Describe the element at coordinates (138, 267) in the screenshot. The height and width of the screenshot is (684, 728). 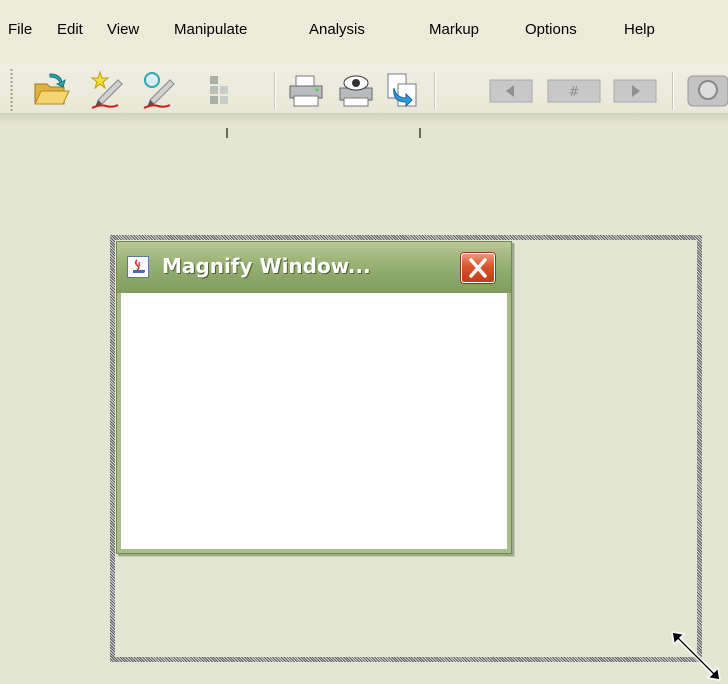
I see `java-icon` at that location.